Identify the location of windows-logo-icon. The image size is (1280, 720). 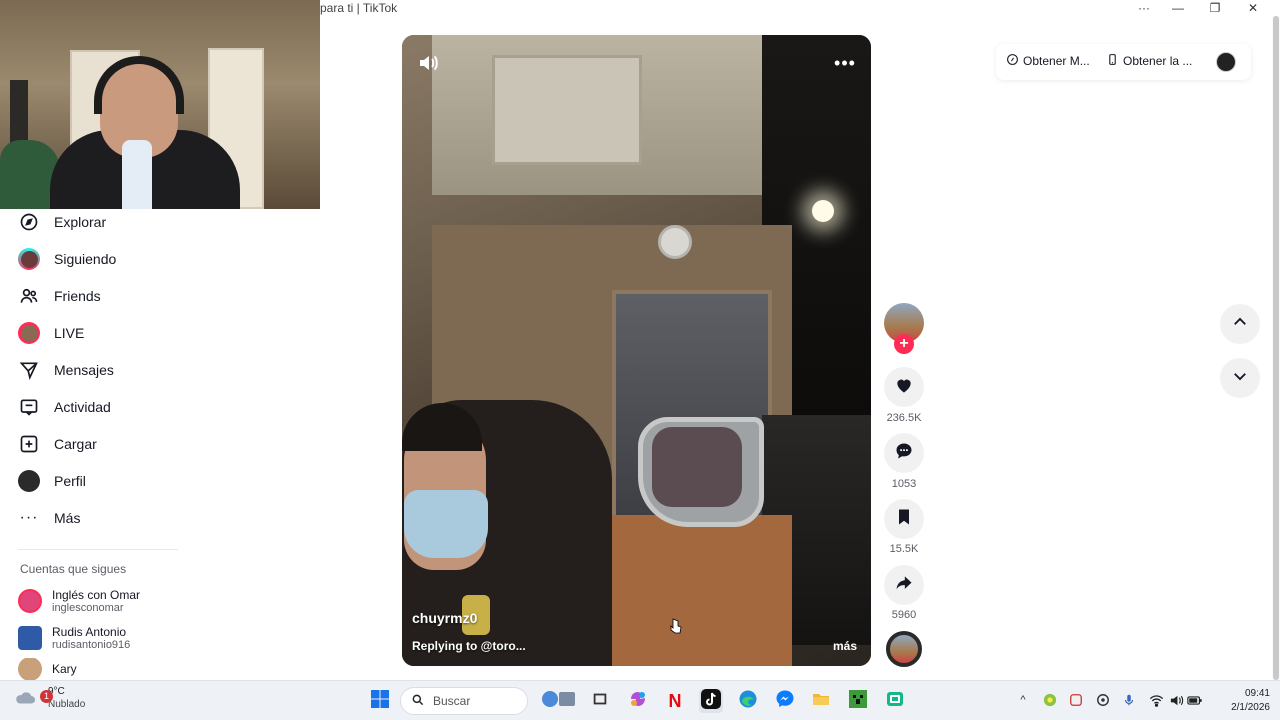
(380, 701).